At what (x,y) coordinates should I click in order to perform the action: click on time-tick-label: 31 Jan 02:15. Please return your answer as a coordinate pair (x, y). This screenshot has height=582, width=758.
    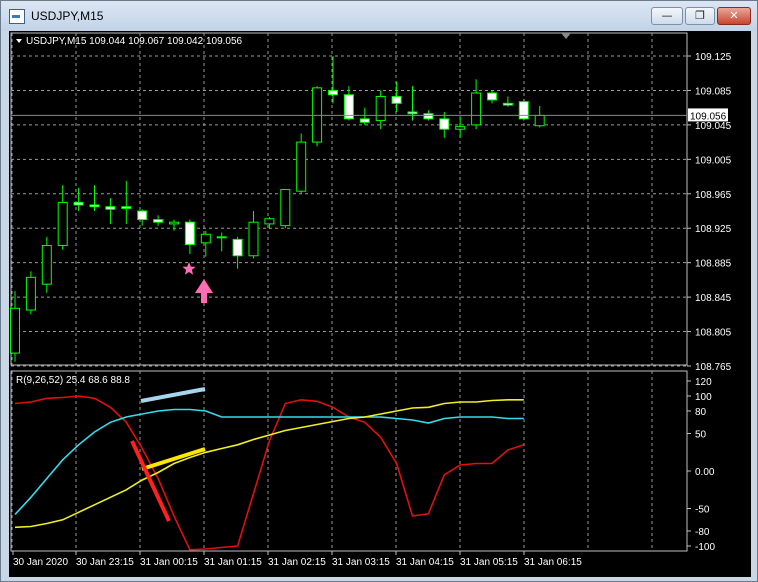
    Looking at the image, I should click on (297, 562).